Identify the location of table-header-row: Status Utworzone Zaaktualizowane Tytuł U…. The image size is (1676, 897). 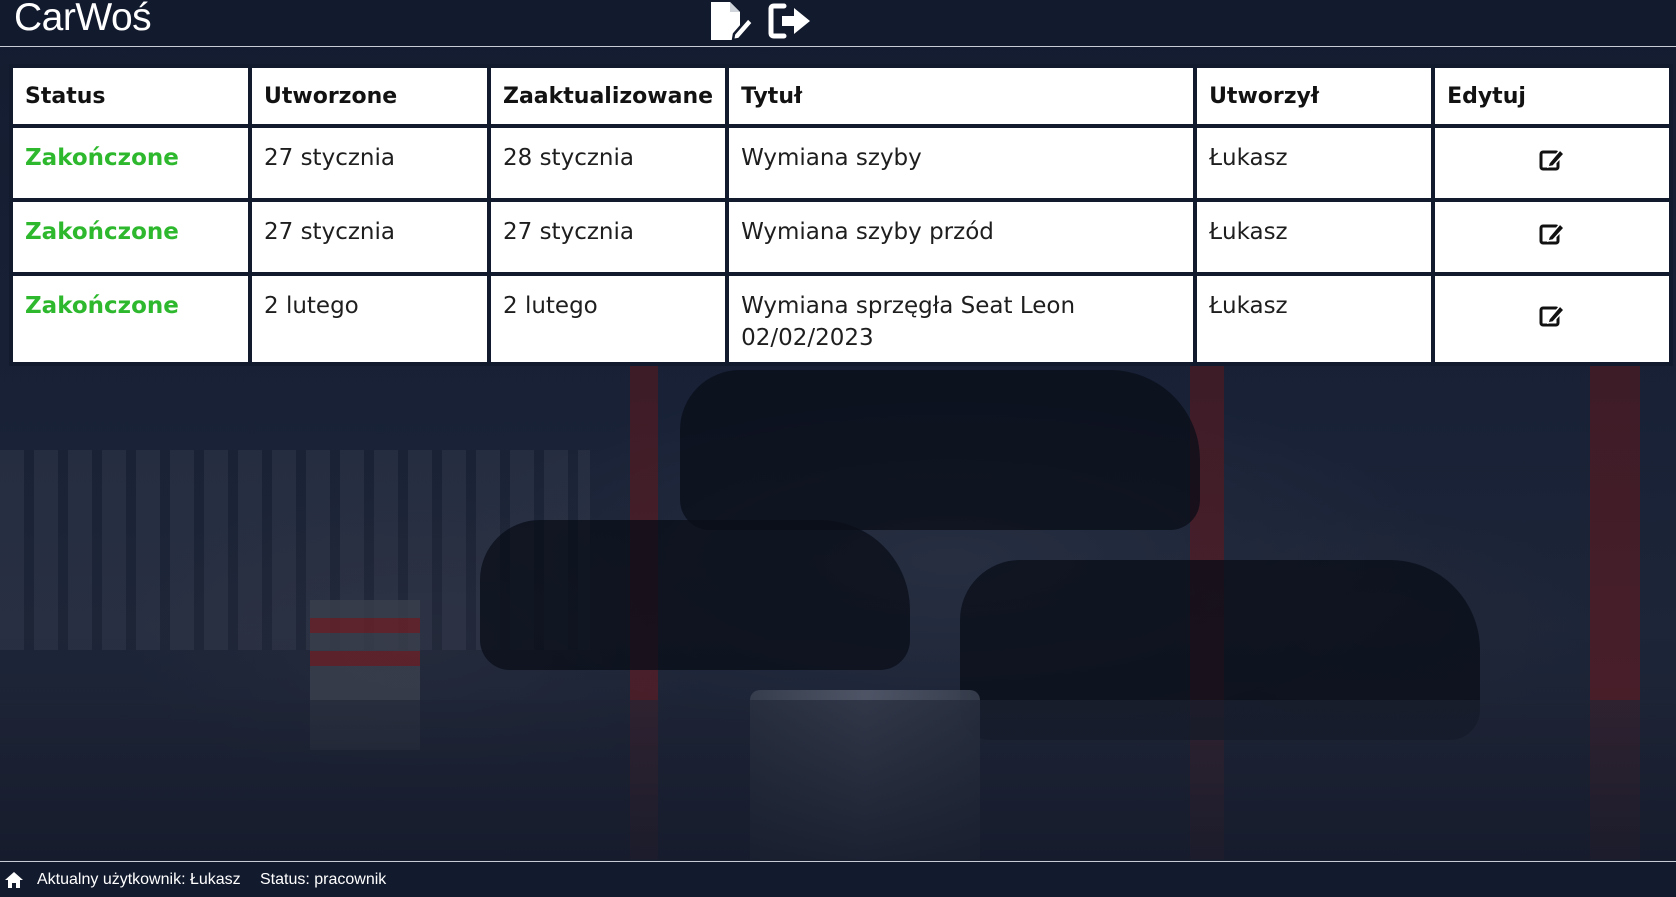
(841, 96).